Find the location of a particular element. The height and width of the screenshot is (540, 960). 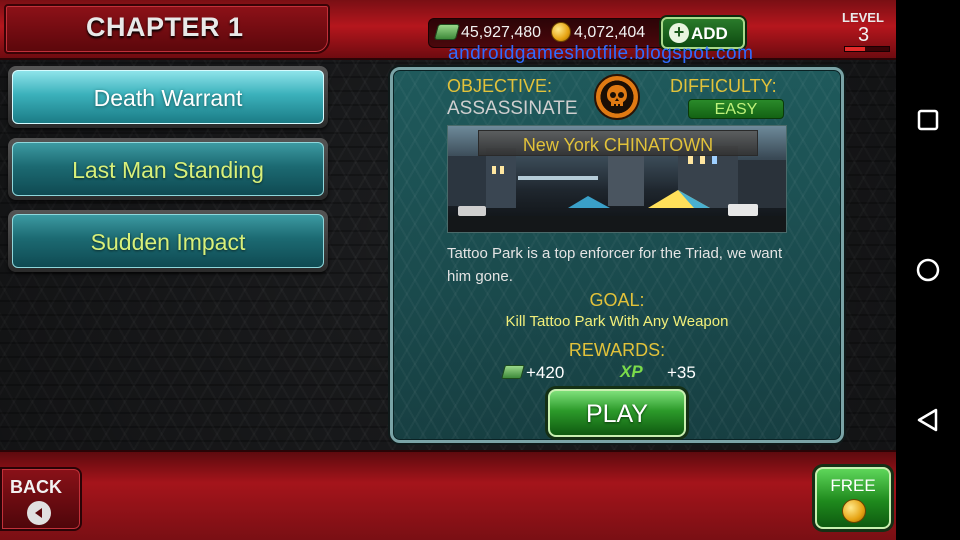

circle-icon is located at coordinates (928, 270).